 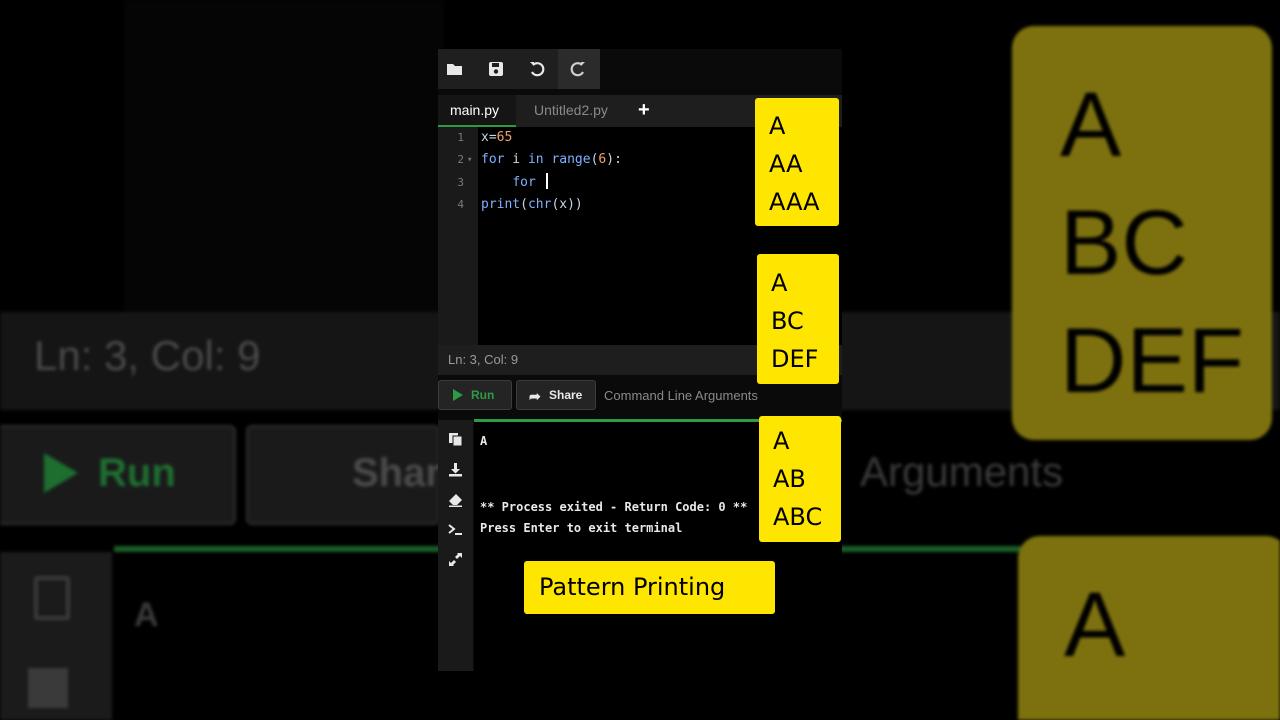 I want to click on pattern-line: AA, so click(x=786, y=164).